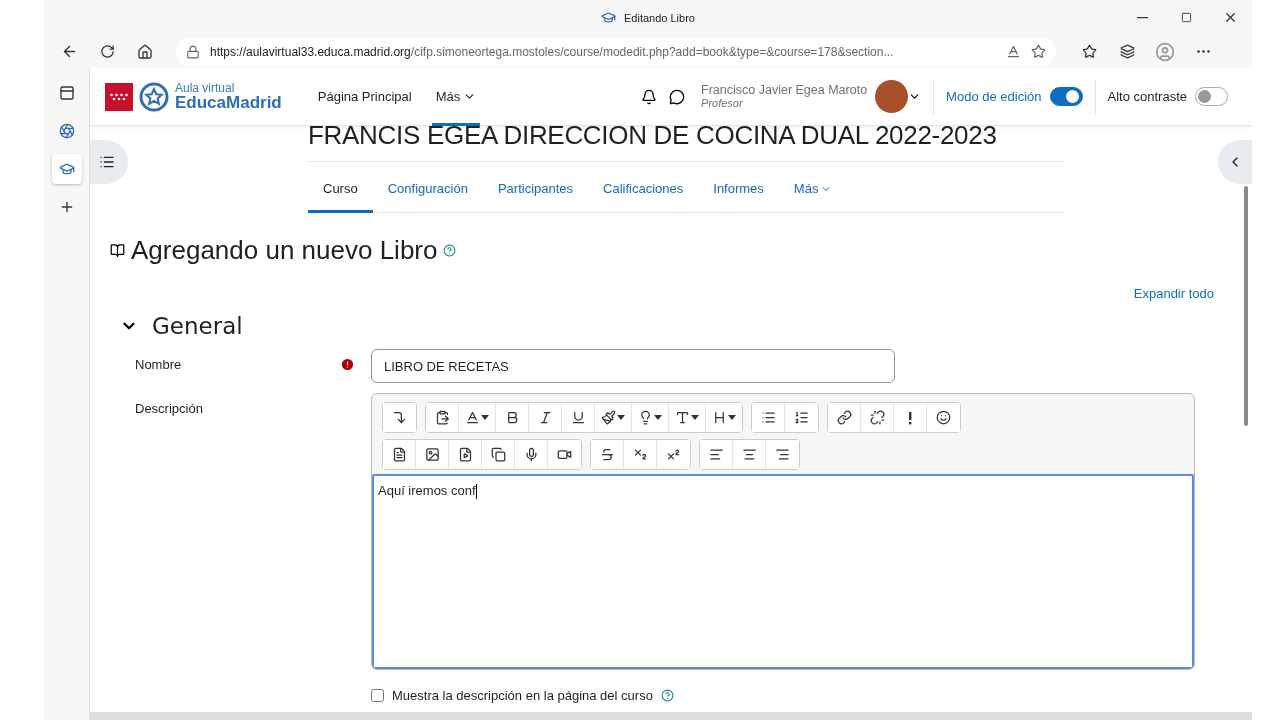  Describe the element at coordinates (531, 454) in the screenshot. I see `microphone-icon` at that location.